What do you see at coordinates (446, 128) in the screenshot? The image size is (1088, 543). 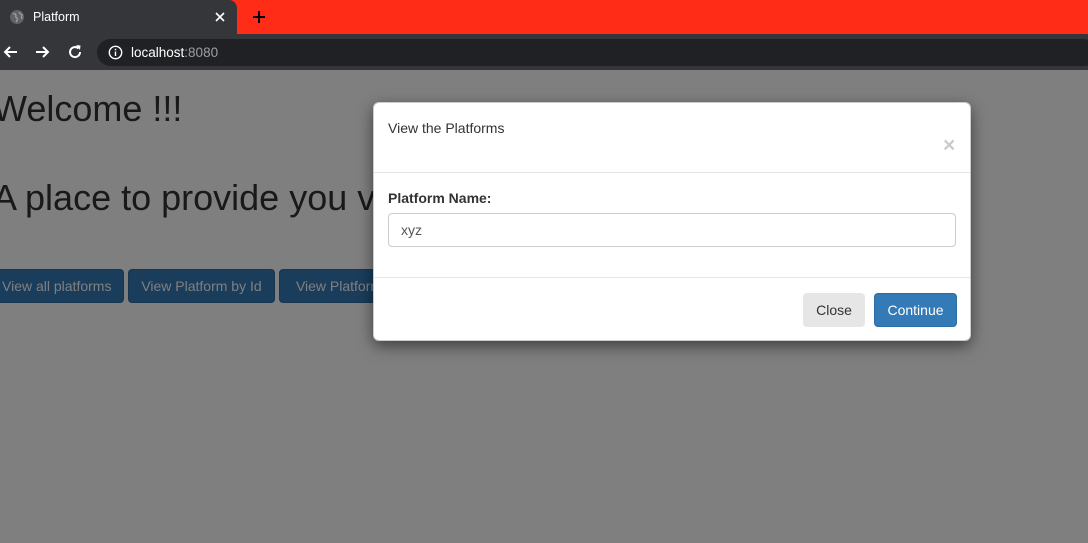 I see `modal-title: View the Platforms` at bounding box center [446, 128].